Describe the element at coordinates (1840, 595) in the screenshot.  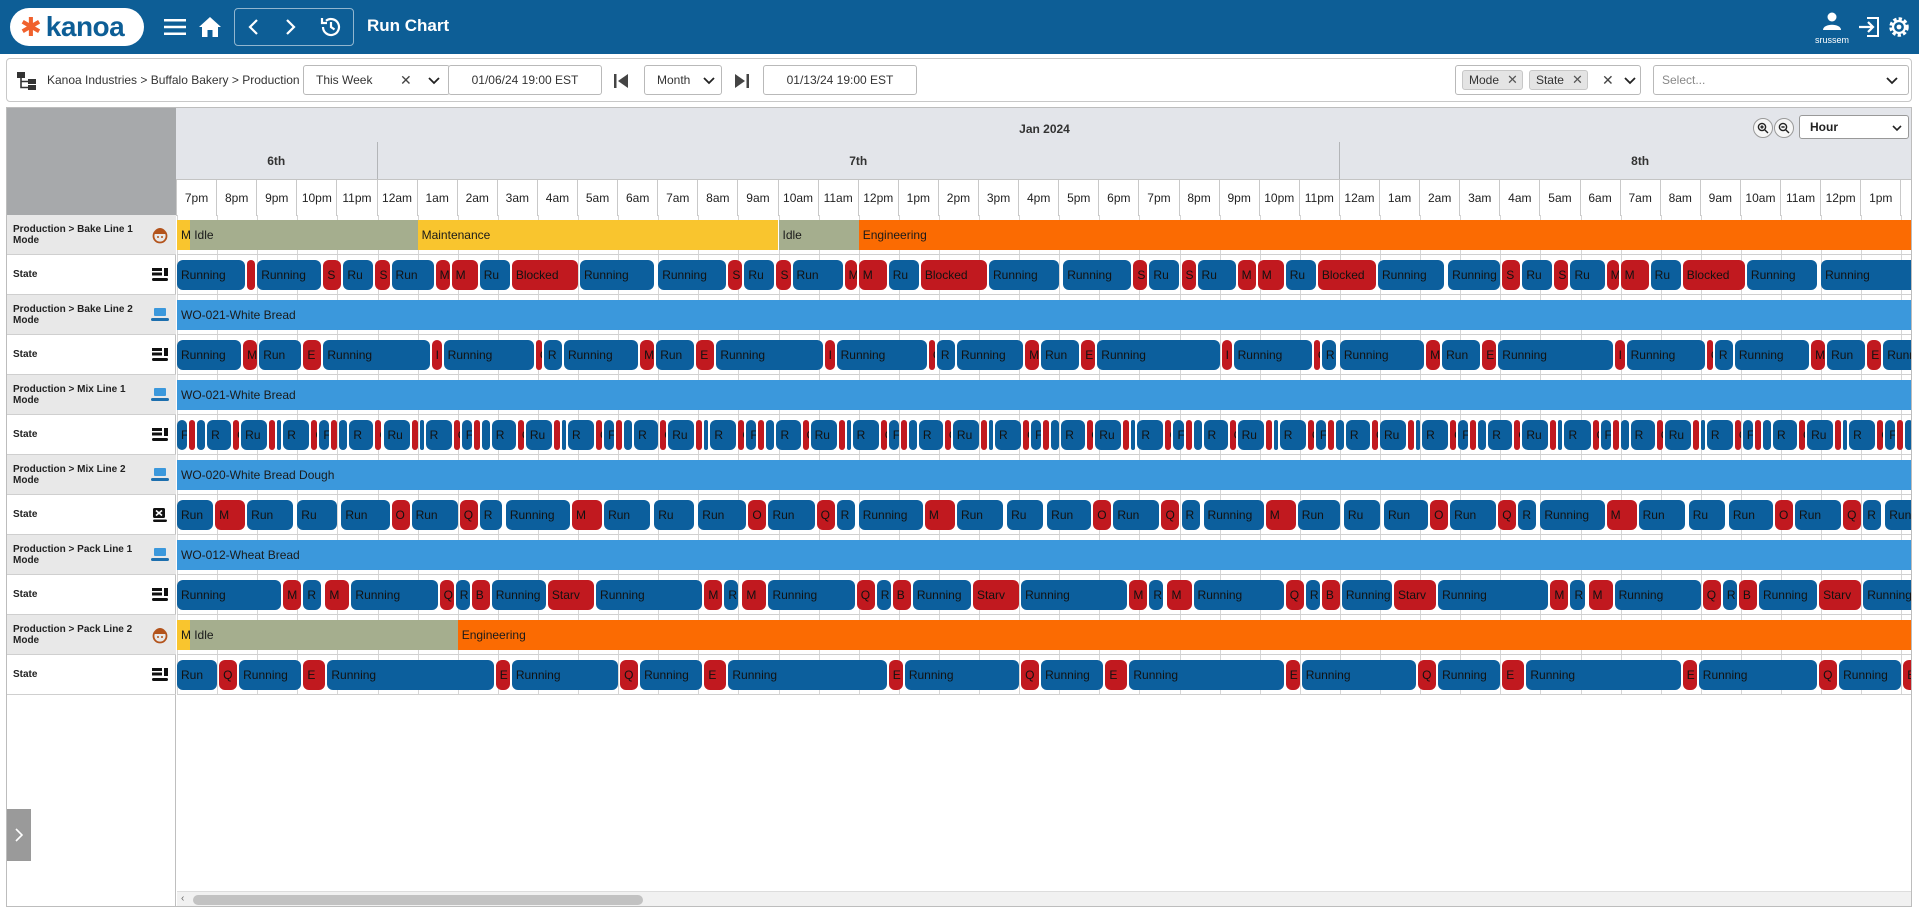
I see `state-segment-stop: Starv` at that location.